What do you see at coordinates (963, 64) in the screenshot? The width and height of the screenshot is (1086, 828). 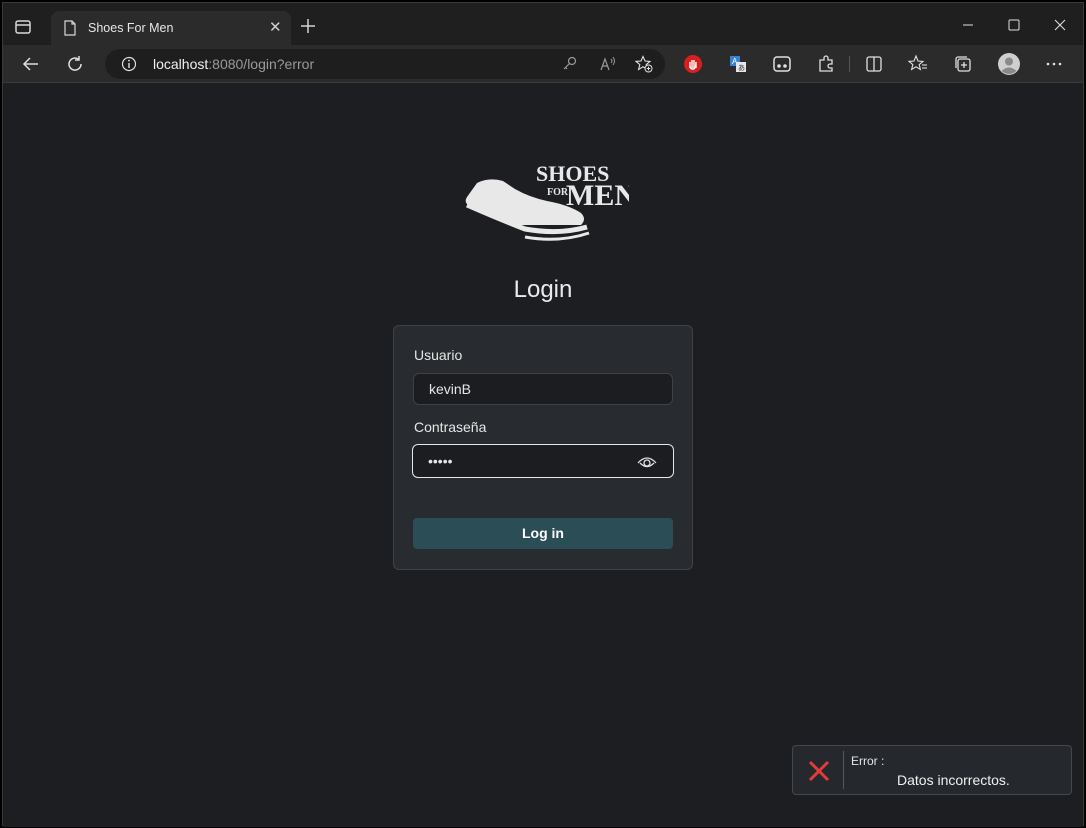 I see `collections-icon` at bounding box center [963, 64].